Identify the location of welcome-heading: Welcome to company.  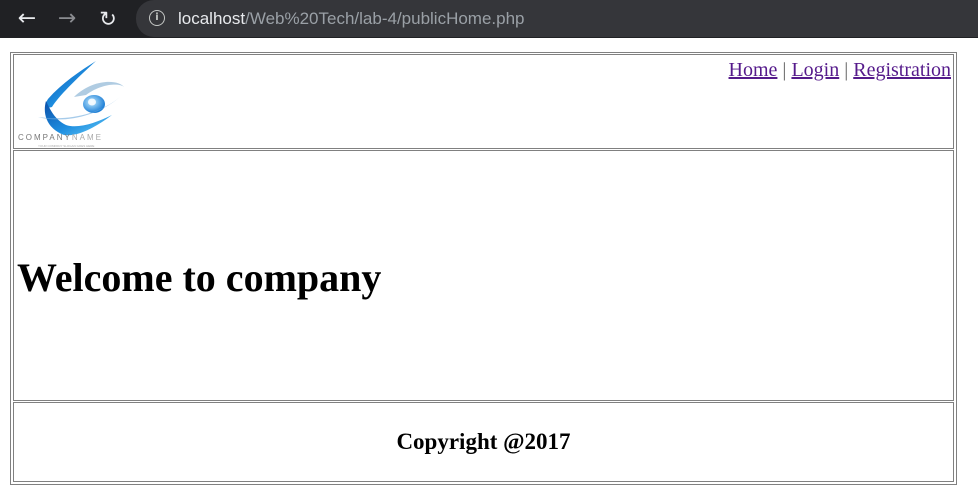
(199, 277).